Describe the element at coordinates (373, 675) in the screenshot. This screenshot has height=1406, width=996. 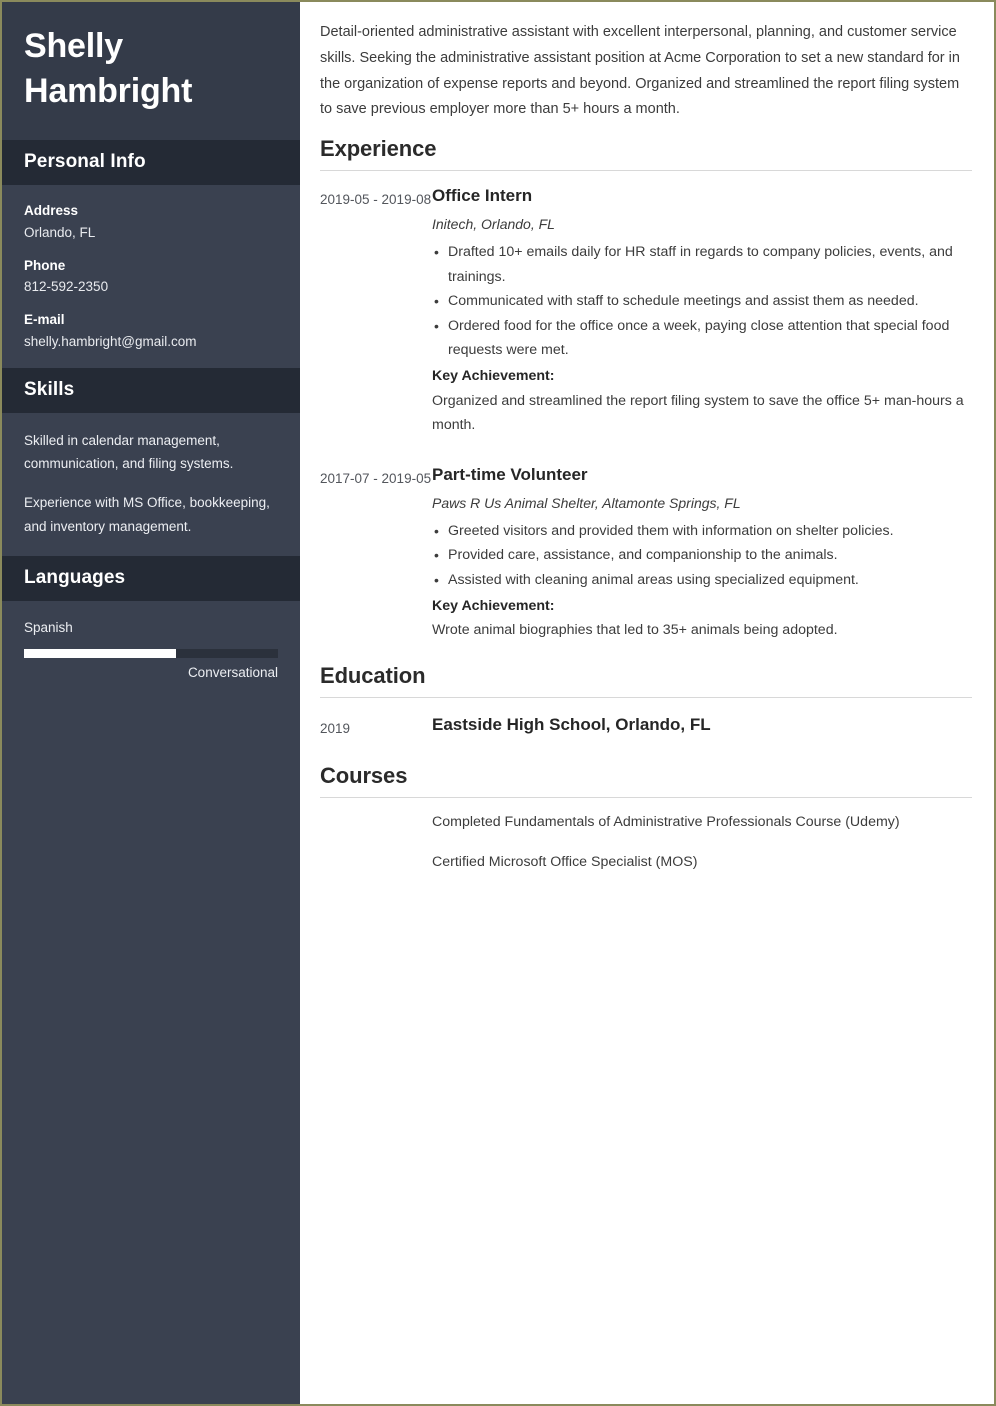
I see `section-title-education: Education` at that location.